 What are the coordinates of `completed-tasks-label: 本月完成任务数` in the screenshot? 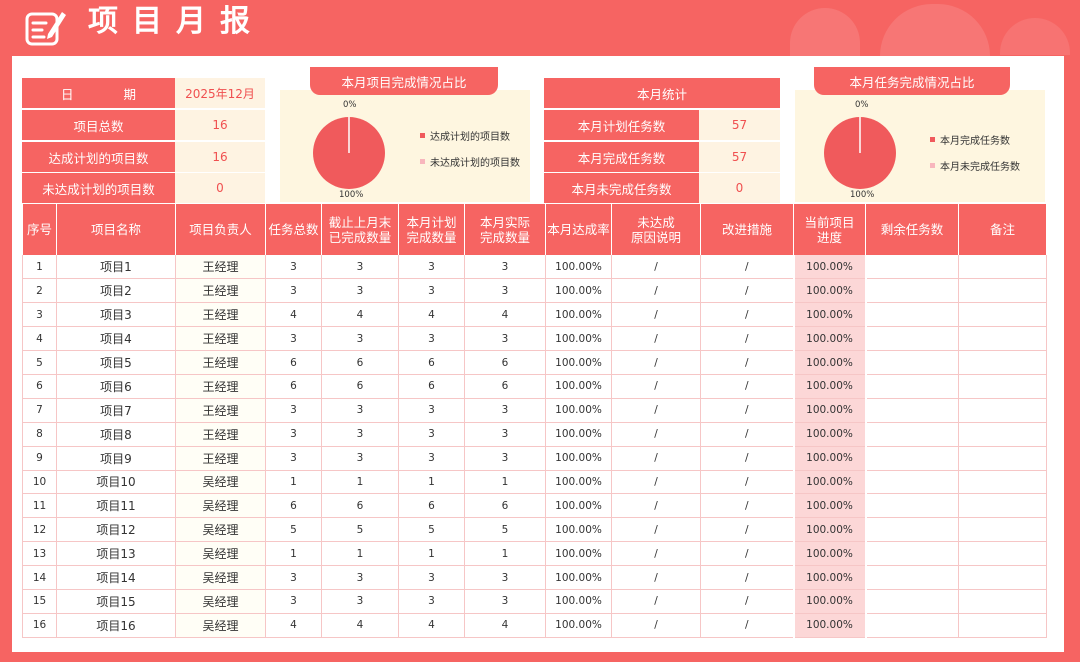 It's located at (621, 157).